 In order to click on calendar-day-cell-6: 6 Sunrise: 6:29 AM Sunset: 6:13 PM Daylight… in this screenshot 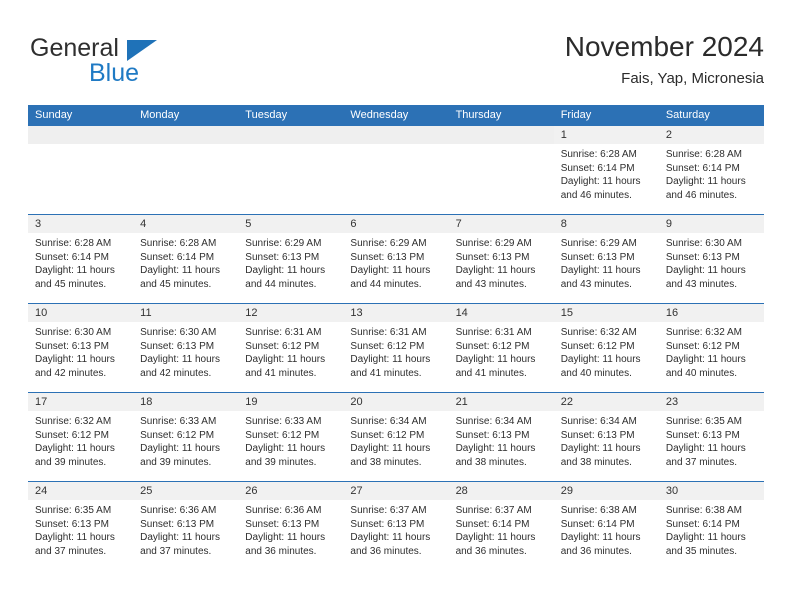, I will do `click(396, 258)`.